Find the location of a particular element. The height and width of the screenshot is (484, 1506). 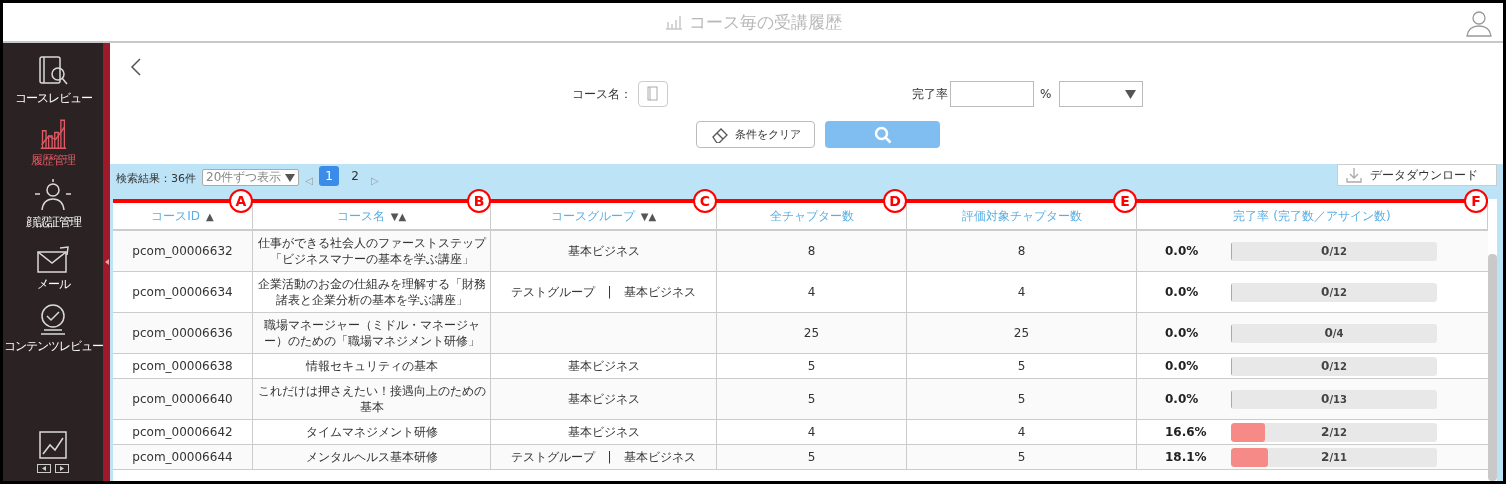

download-button: データダウンロード is located at coordinates (1417, 175).